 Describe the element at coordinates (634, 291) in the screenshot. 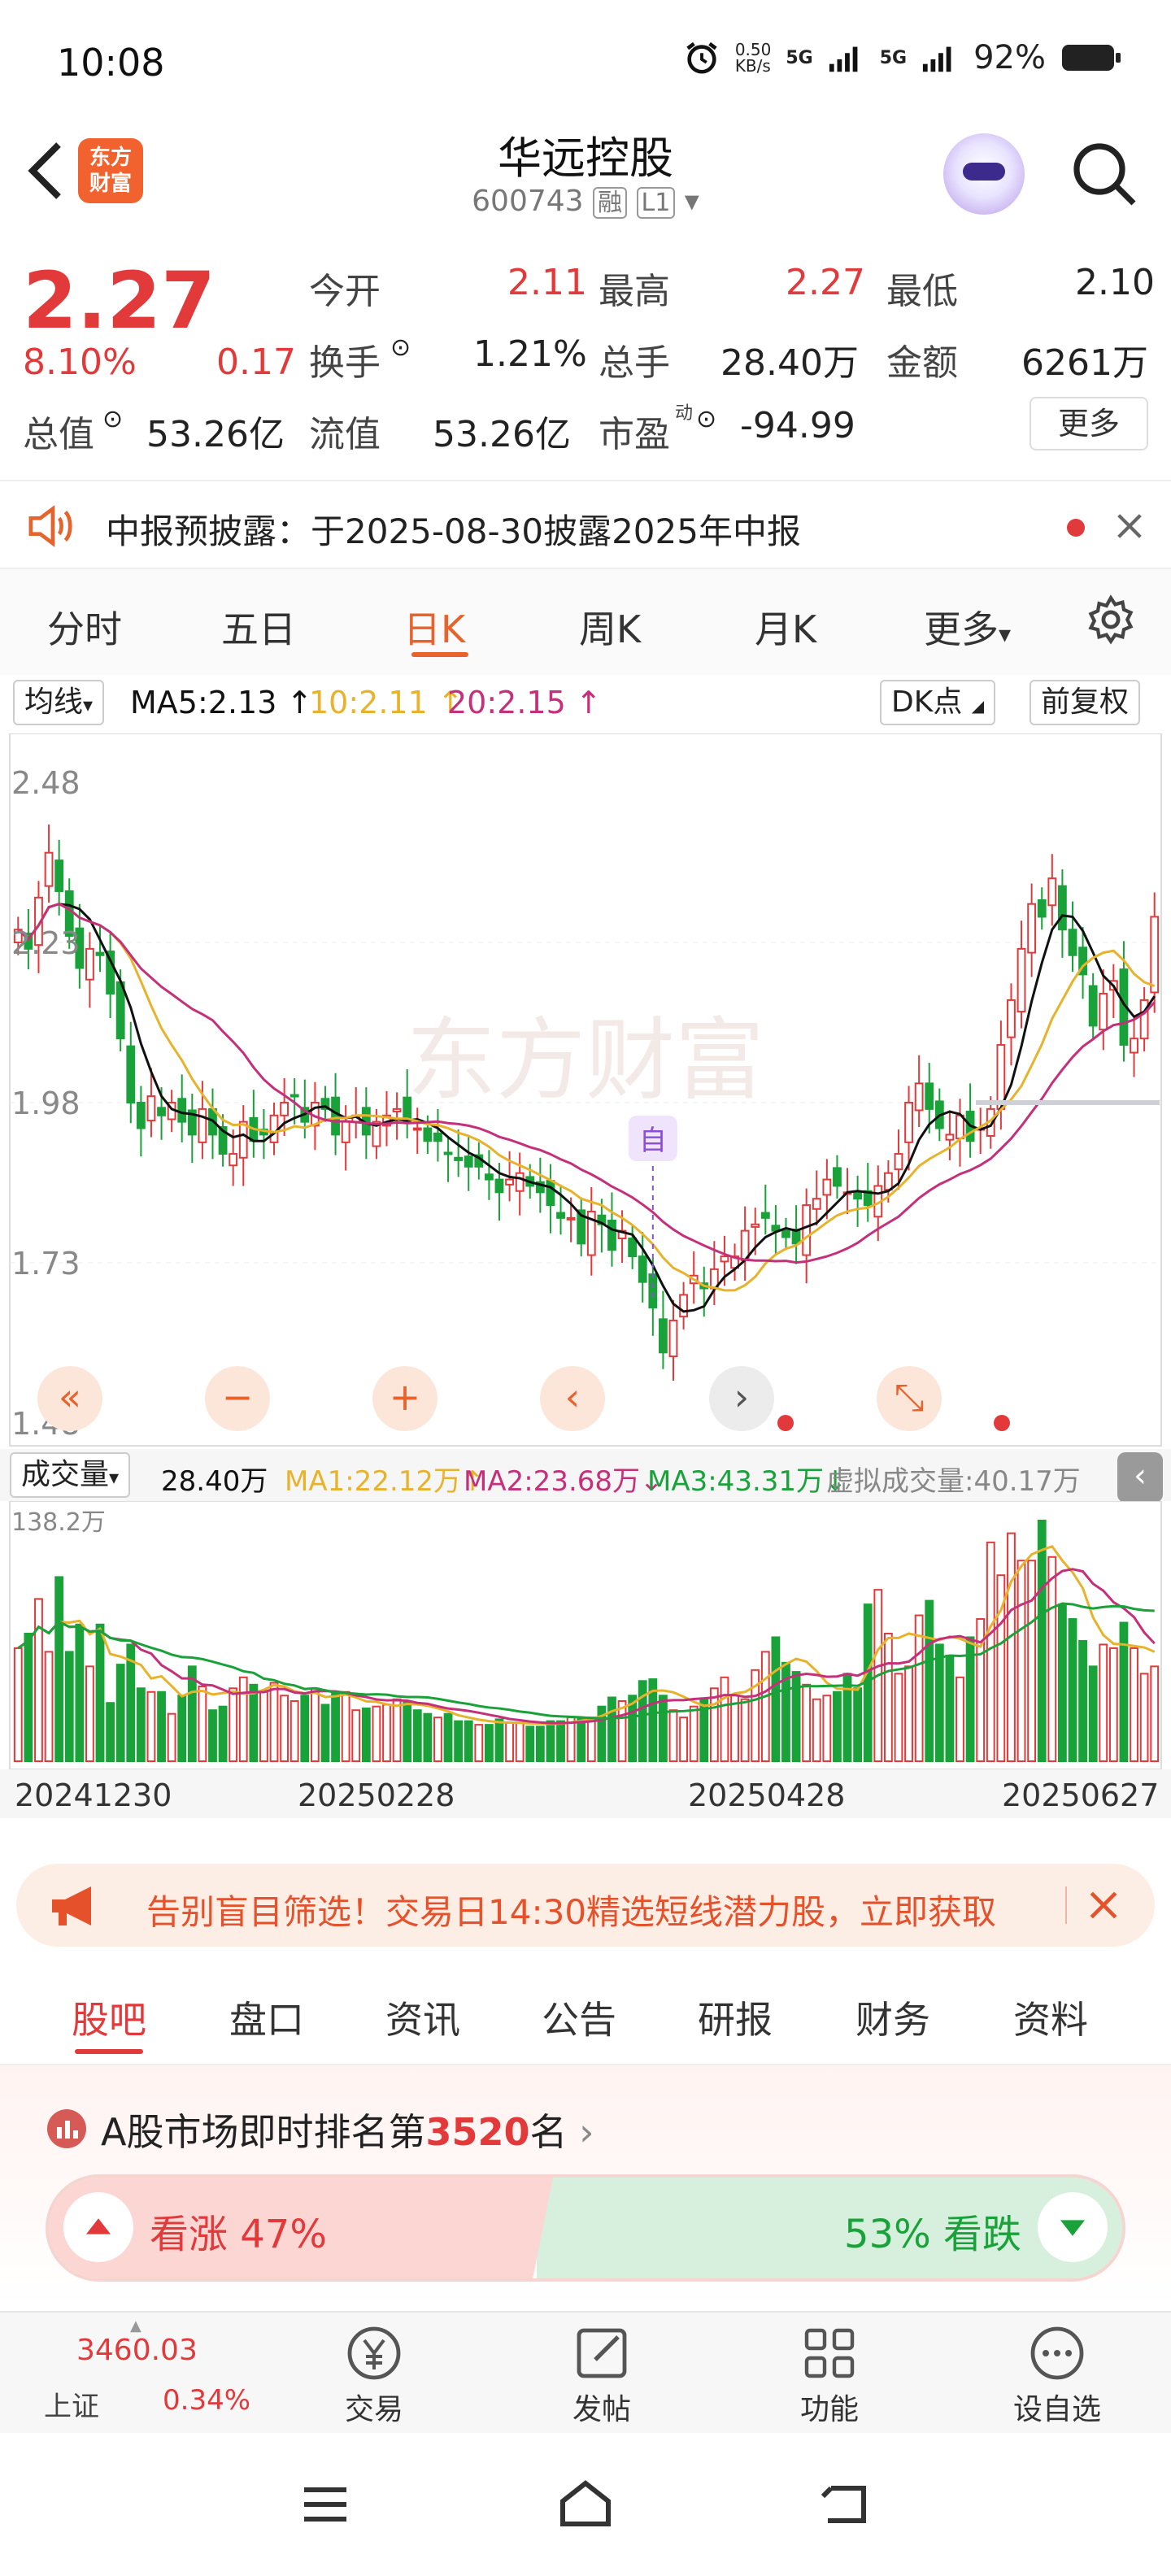

I see `high-label: 最高` at that location.